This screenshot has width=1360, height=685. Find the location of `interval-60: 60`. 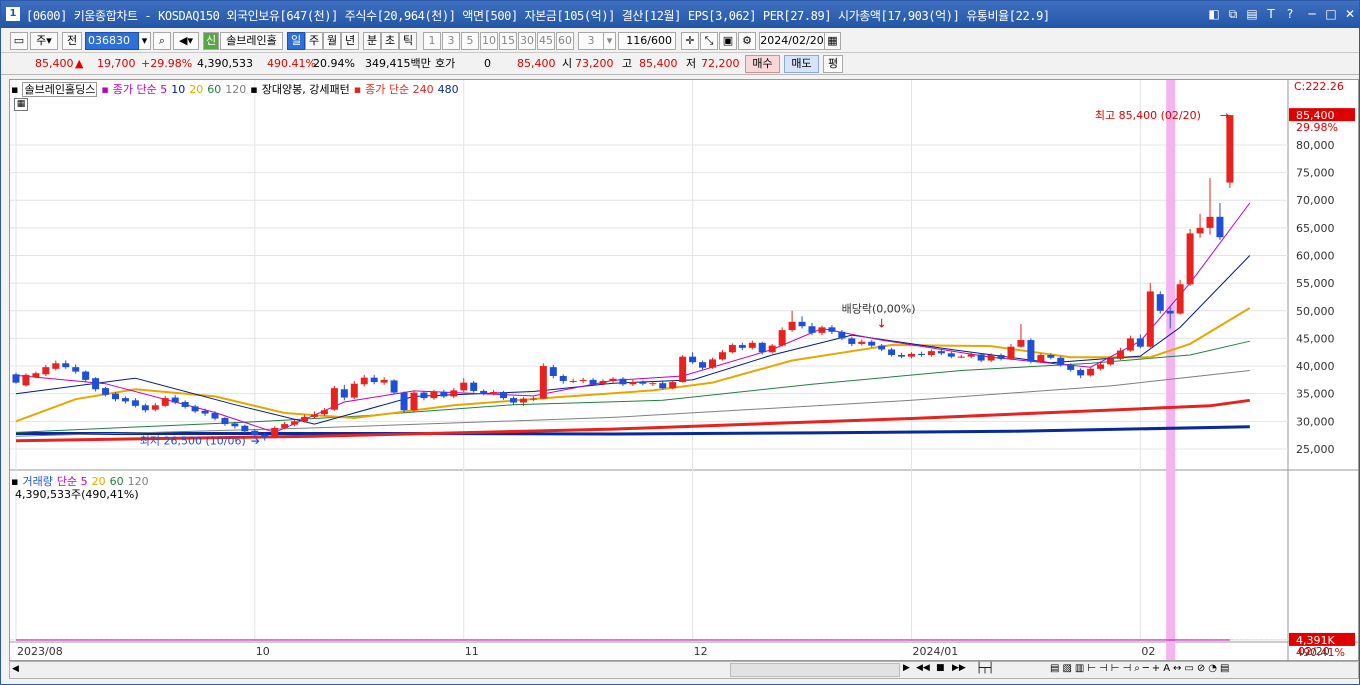

interval-60: 60 is located at coordinates (565, 41).